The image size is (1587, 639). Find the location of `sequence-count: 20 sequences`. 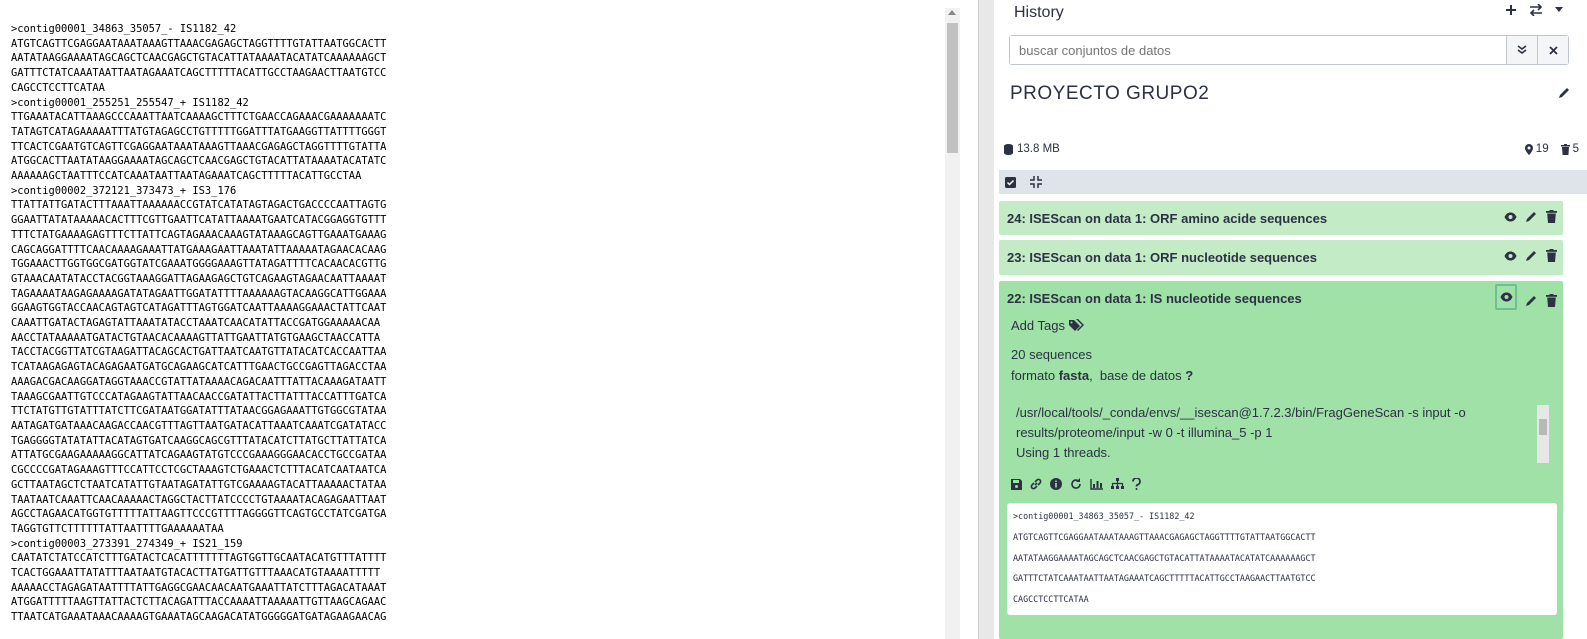

sequence-count: 20 sequences is located at coordinates (1051, 354).